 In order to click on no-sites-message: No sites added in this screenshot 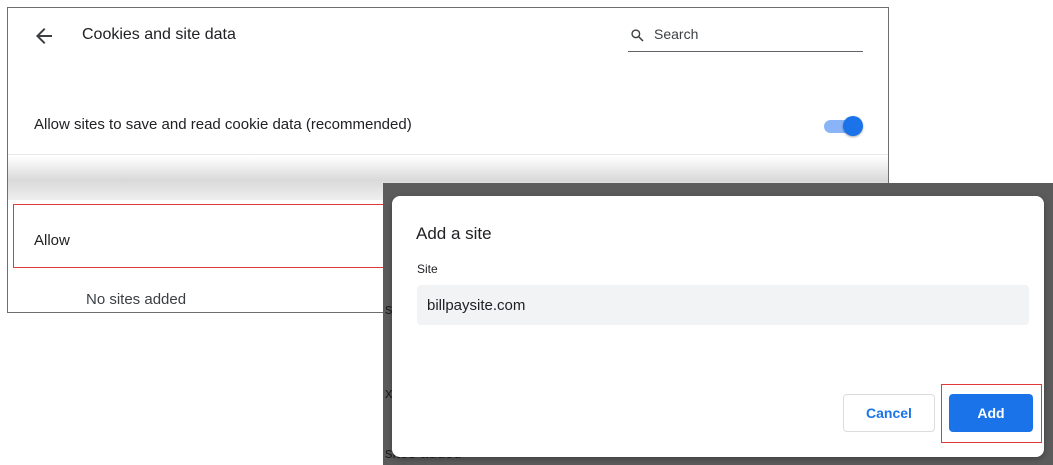, I will do `click(136, 299)`.